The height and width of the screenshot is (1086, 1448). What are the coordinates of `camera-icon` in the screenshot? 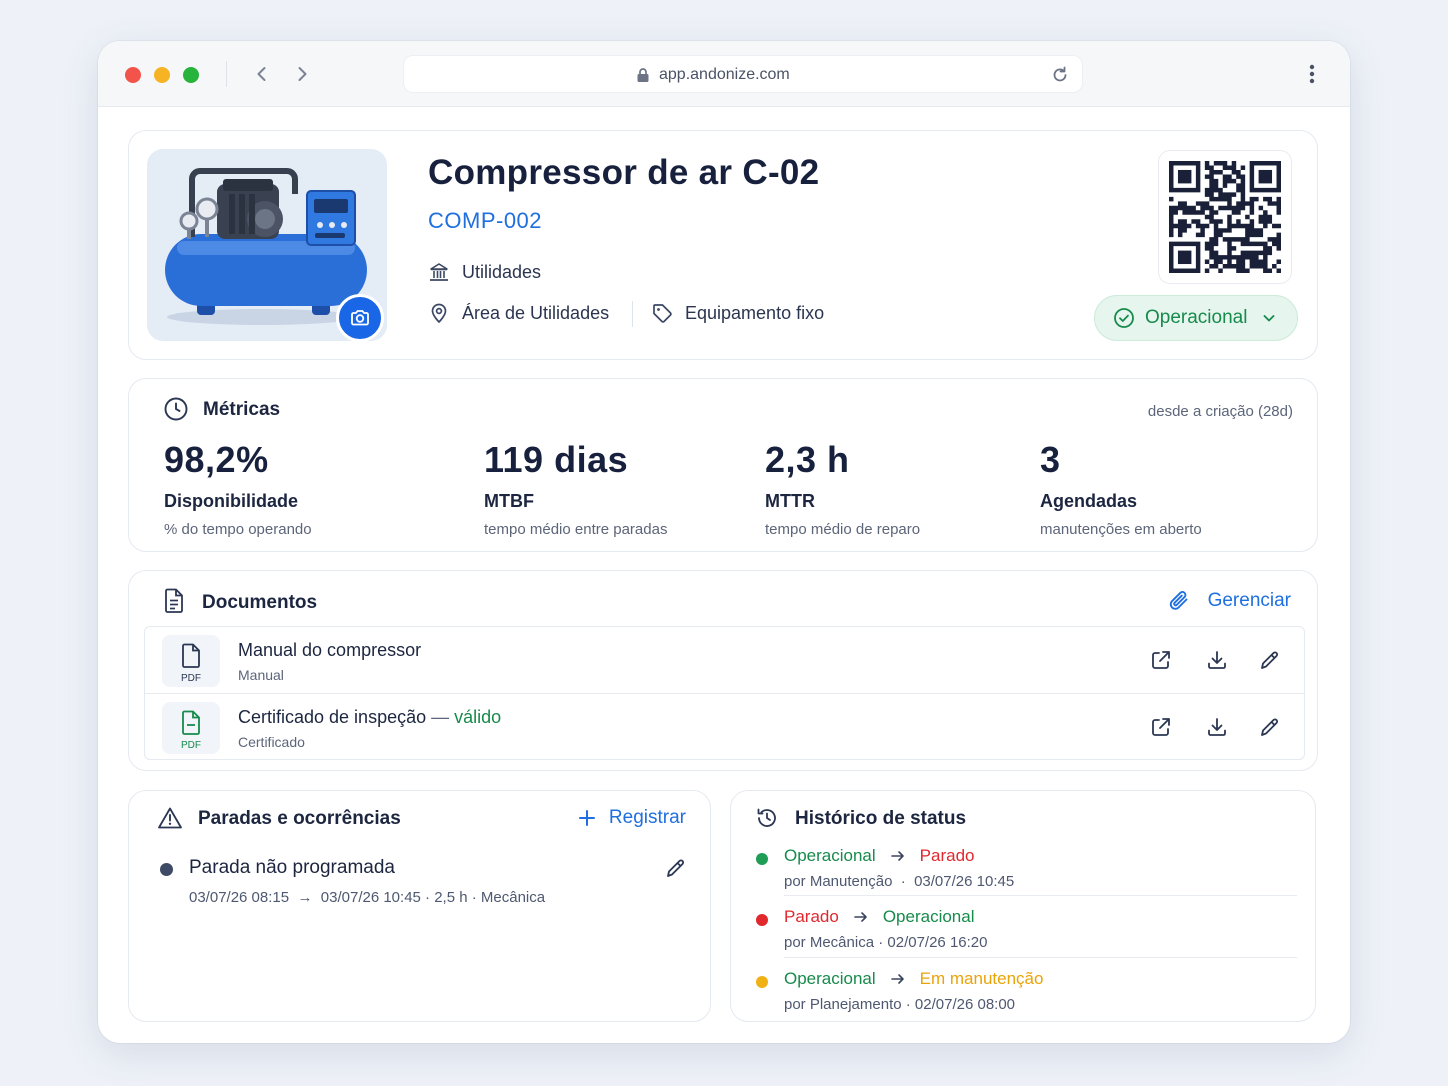 It's located at (360, 318).